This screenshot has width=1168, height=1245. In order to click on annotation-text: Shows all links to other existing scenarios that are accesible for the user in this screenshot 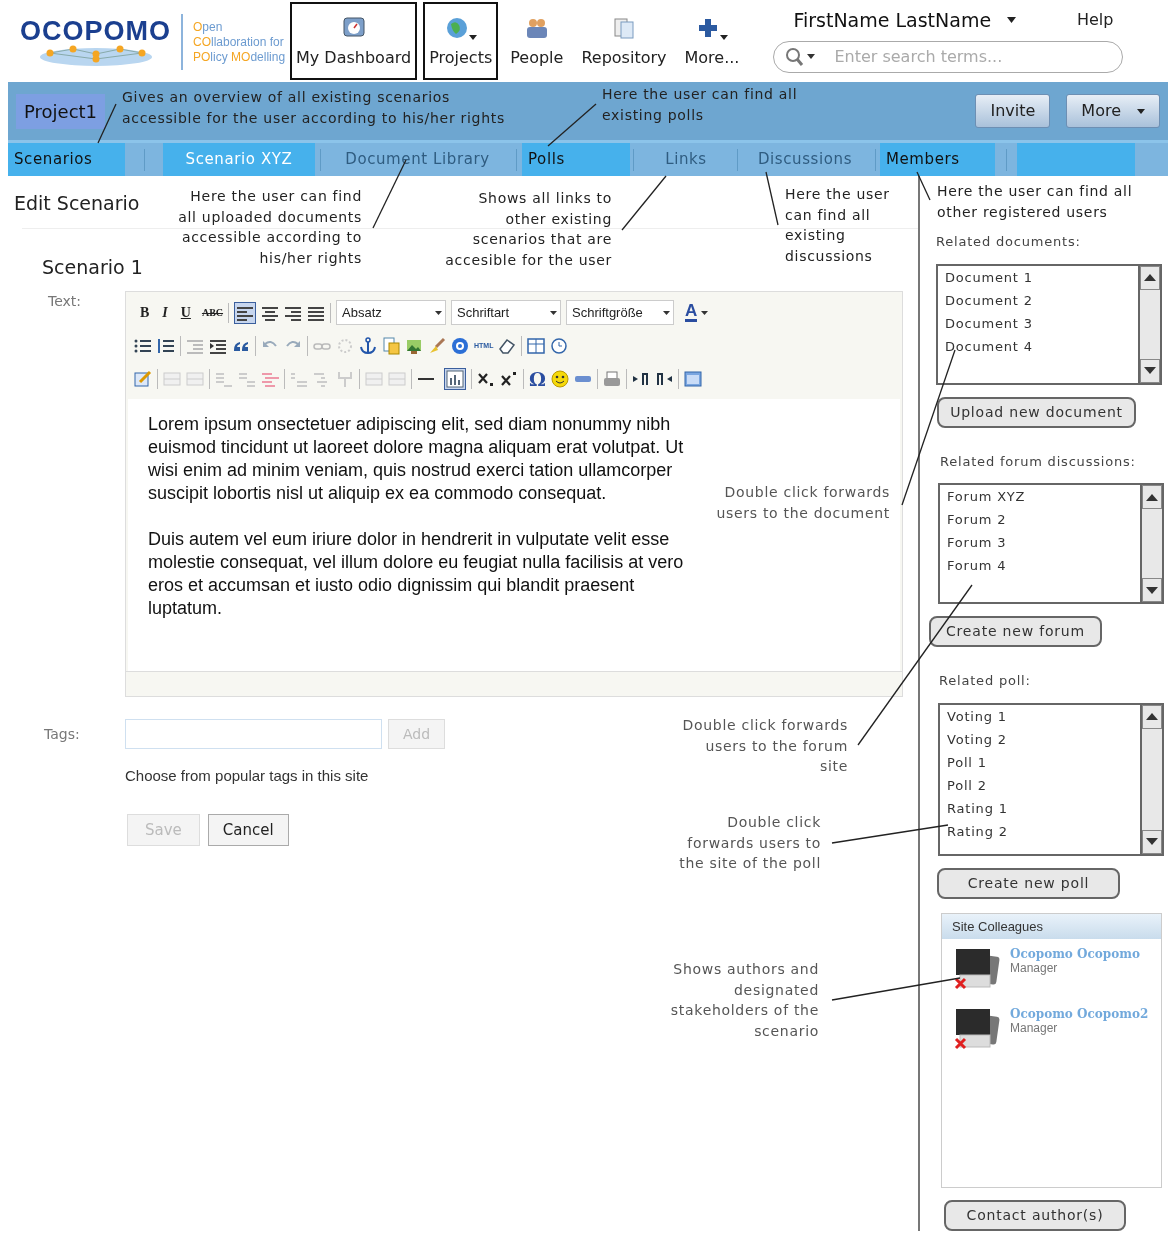, I will do `click(528, 229)`.